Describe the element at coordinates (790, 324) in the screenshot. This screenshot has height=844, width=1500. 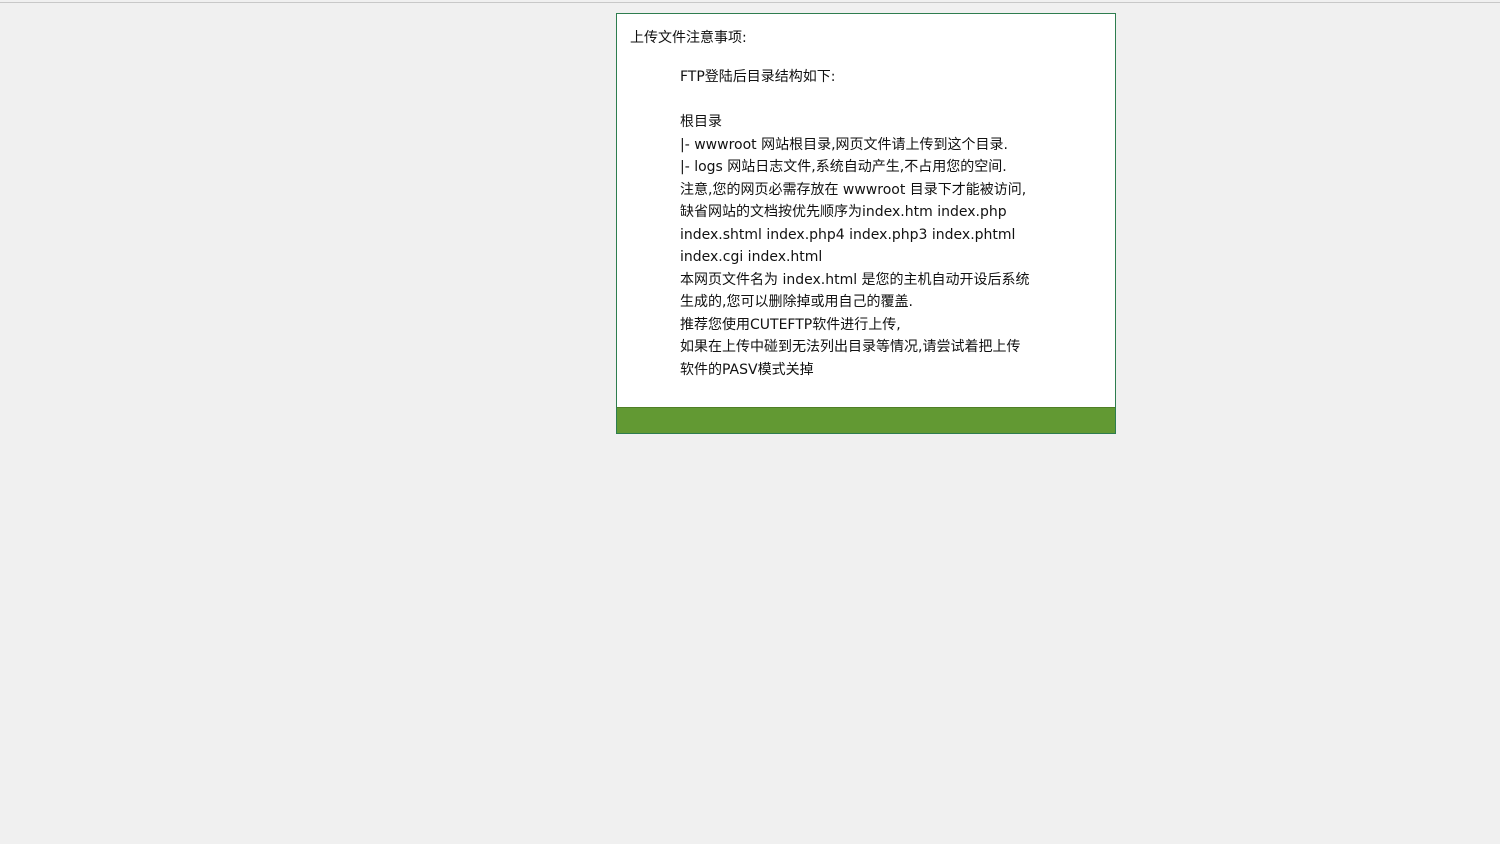
I see `notice-line-cuteftp: 推荐您使用CUTEFTP软件进行上传,` at that location.